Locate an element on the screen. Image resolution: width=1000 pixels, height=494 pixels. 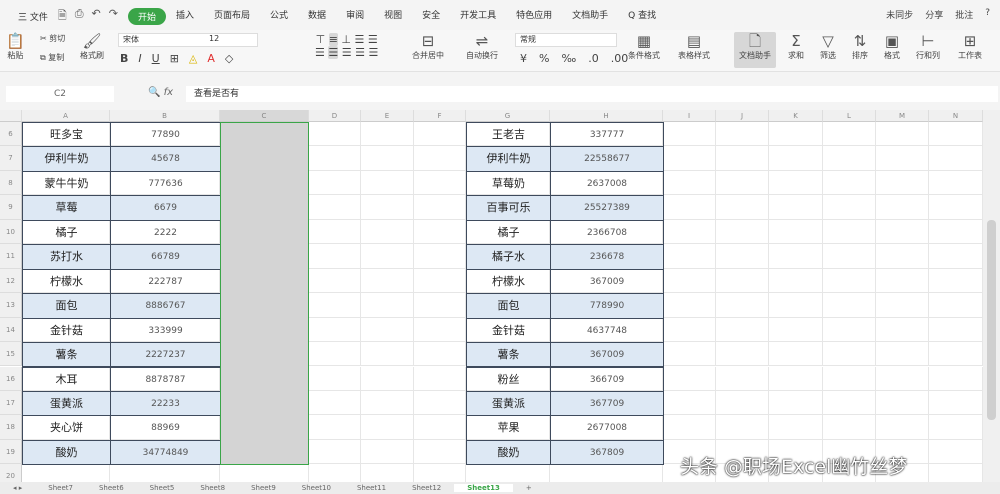
format-button: ▣ 格式 is located at coordinates (892, 46).